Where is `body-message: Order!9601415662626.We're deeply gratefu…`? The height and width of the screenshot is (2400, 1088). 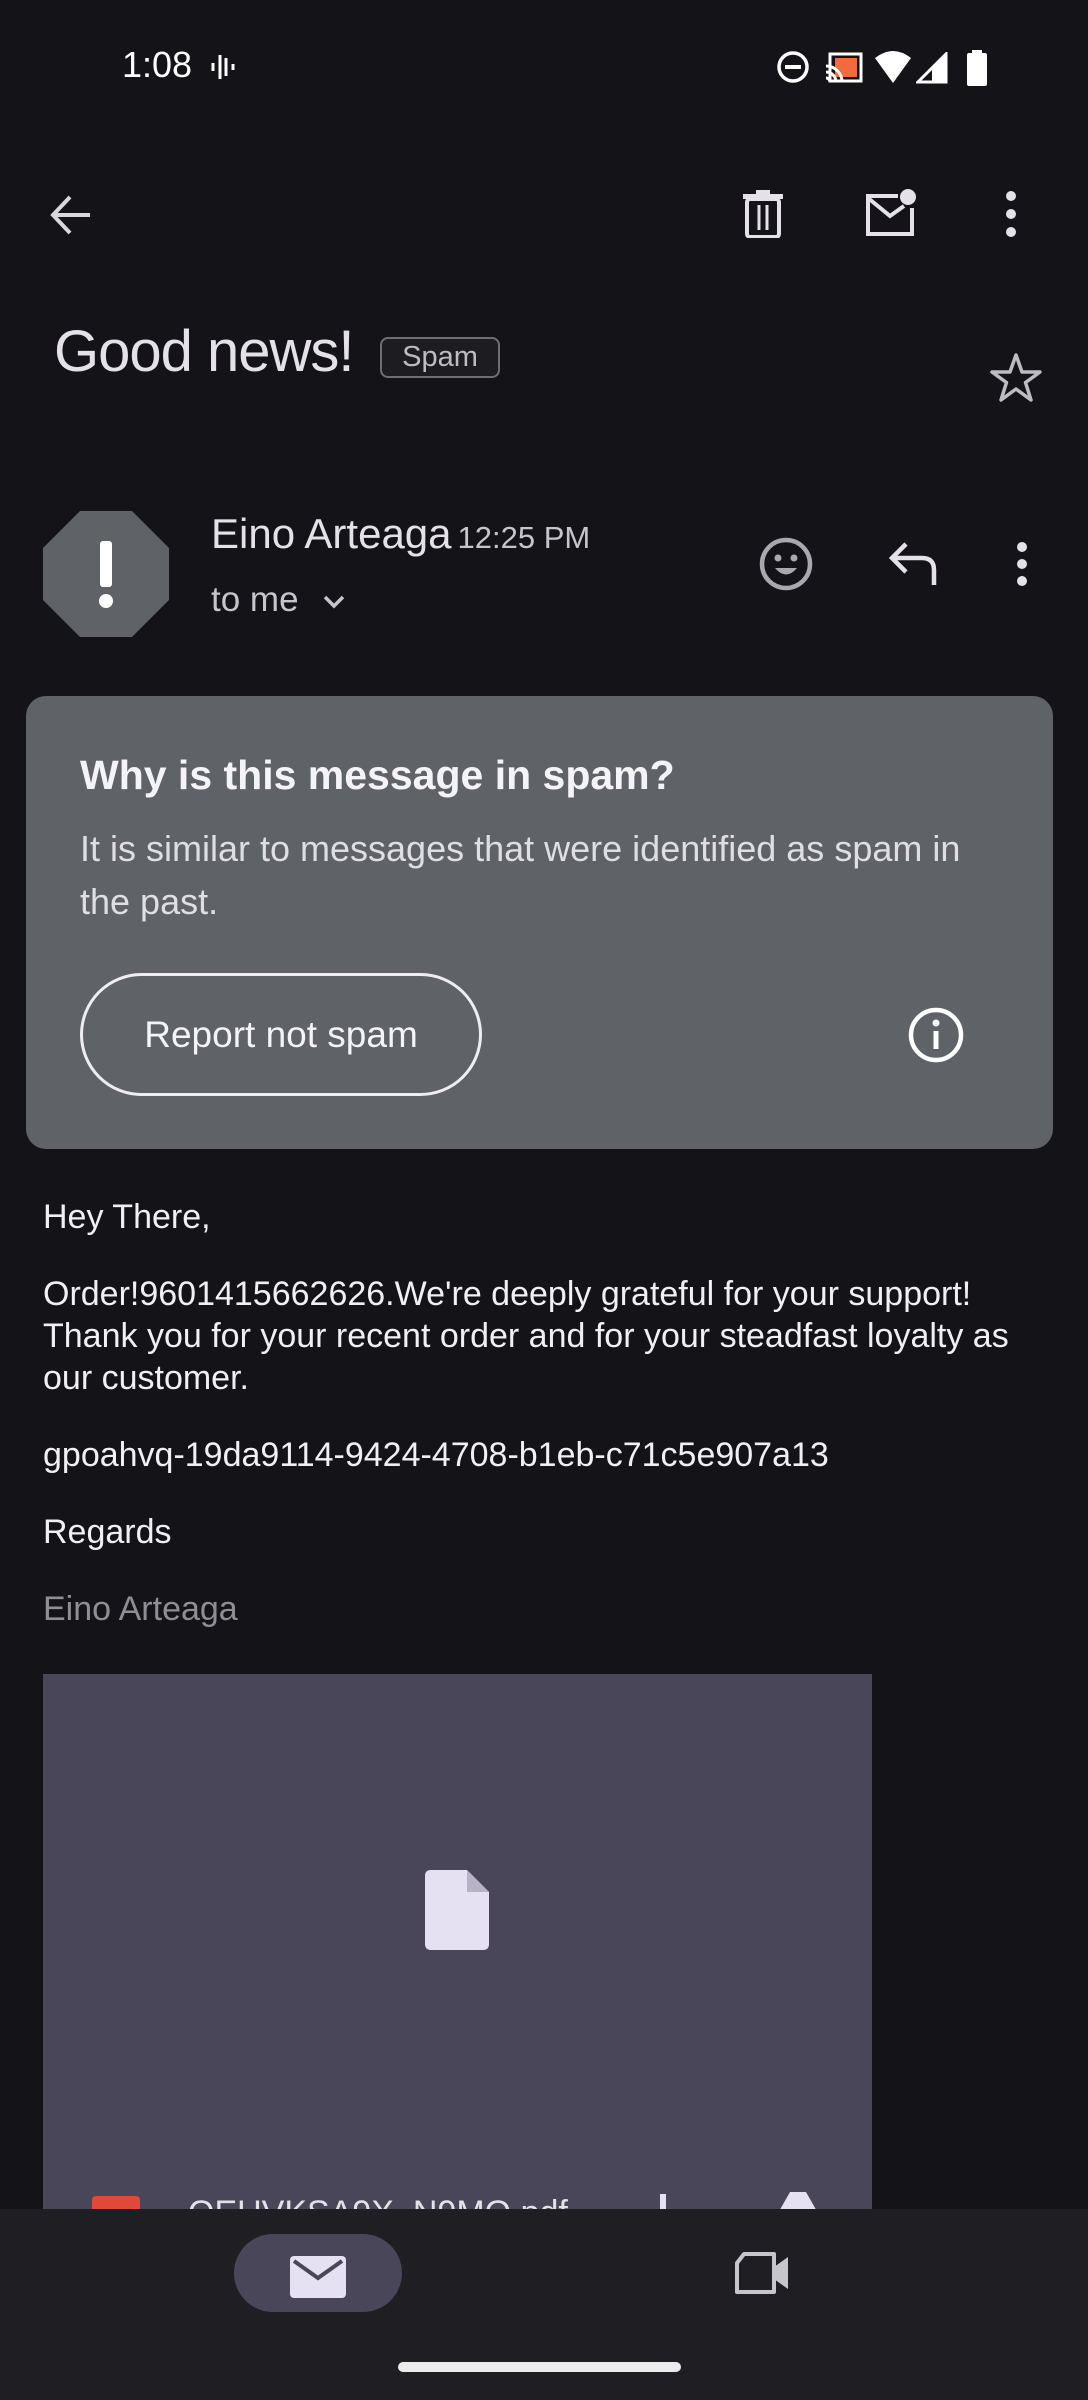 body-message: Order!9601415662626.We're deeply gratefu… is located at coordinates (526, 1336).